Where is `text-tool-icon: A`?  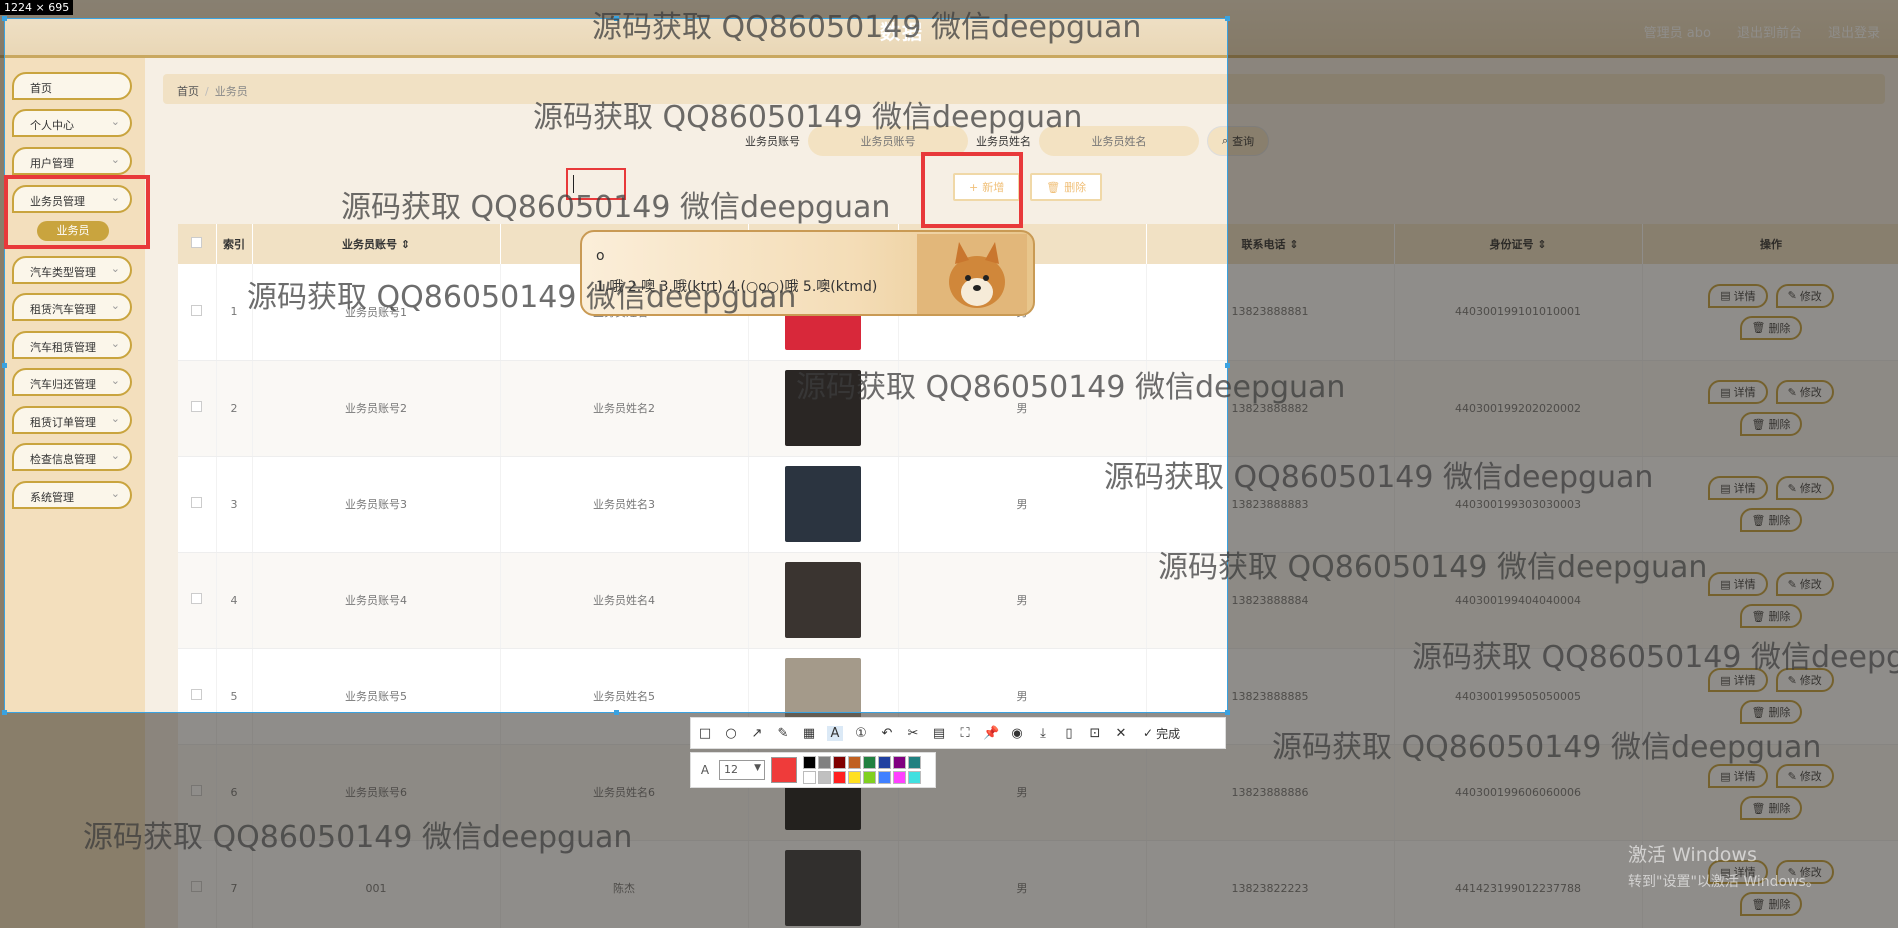
text-tool-icon: A is located at coordinates (835, 733).